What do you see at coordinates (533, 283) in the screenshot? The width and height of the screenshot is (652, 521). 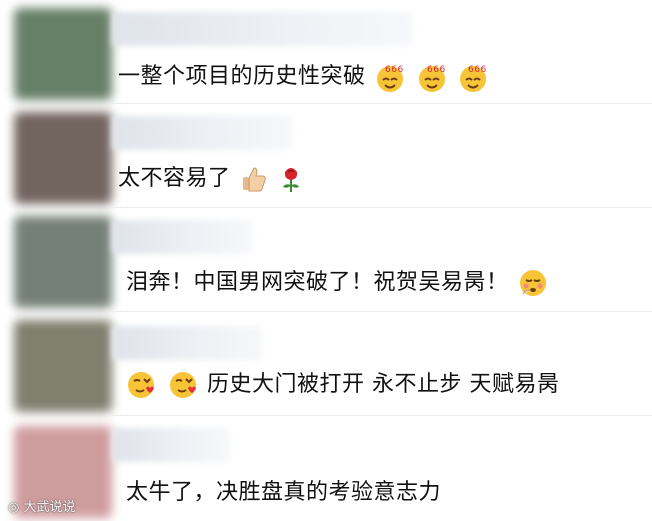 I see `blush-emoji-icon` at bounding box center [533, 283].